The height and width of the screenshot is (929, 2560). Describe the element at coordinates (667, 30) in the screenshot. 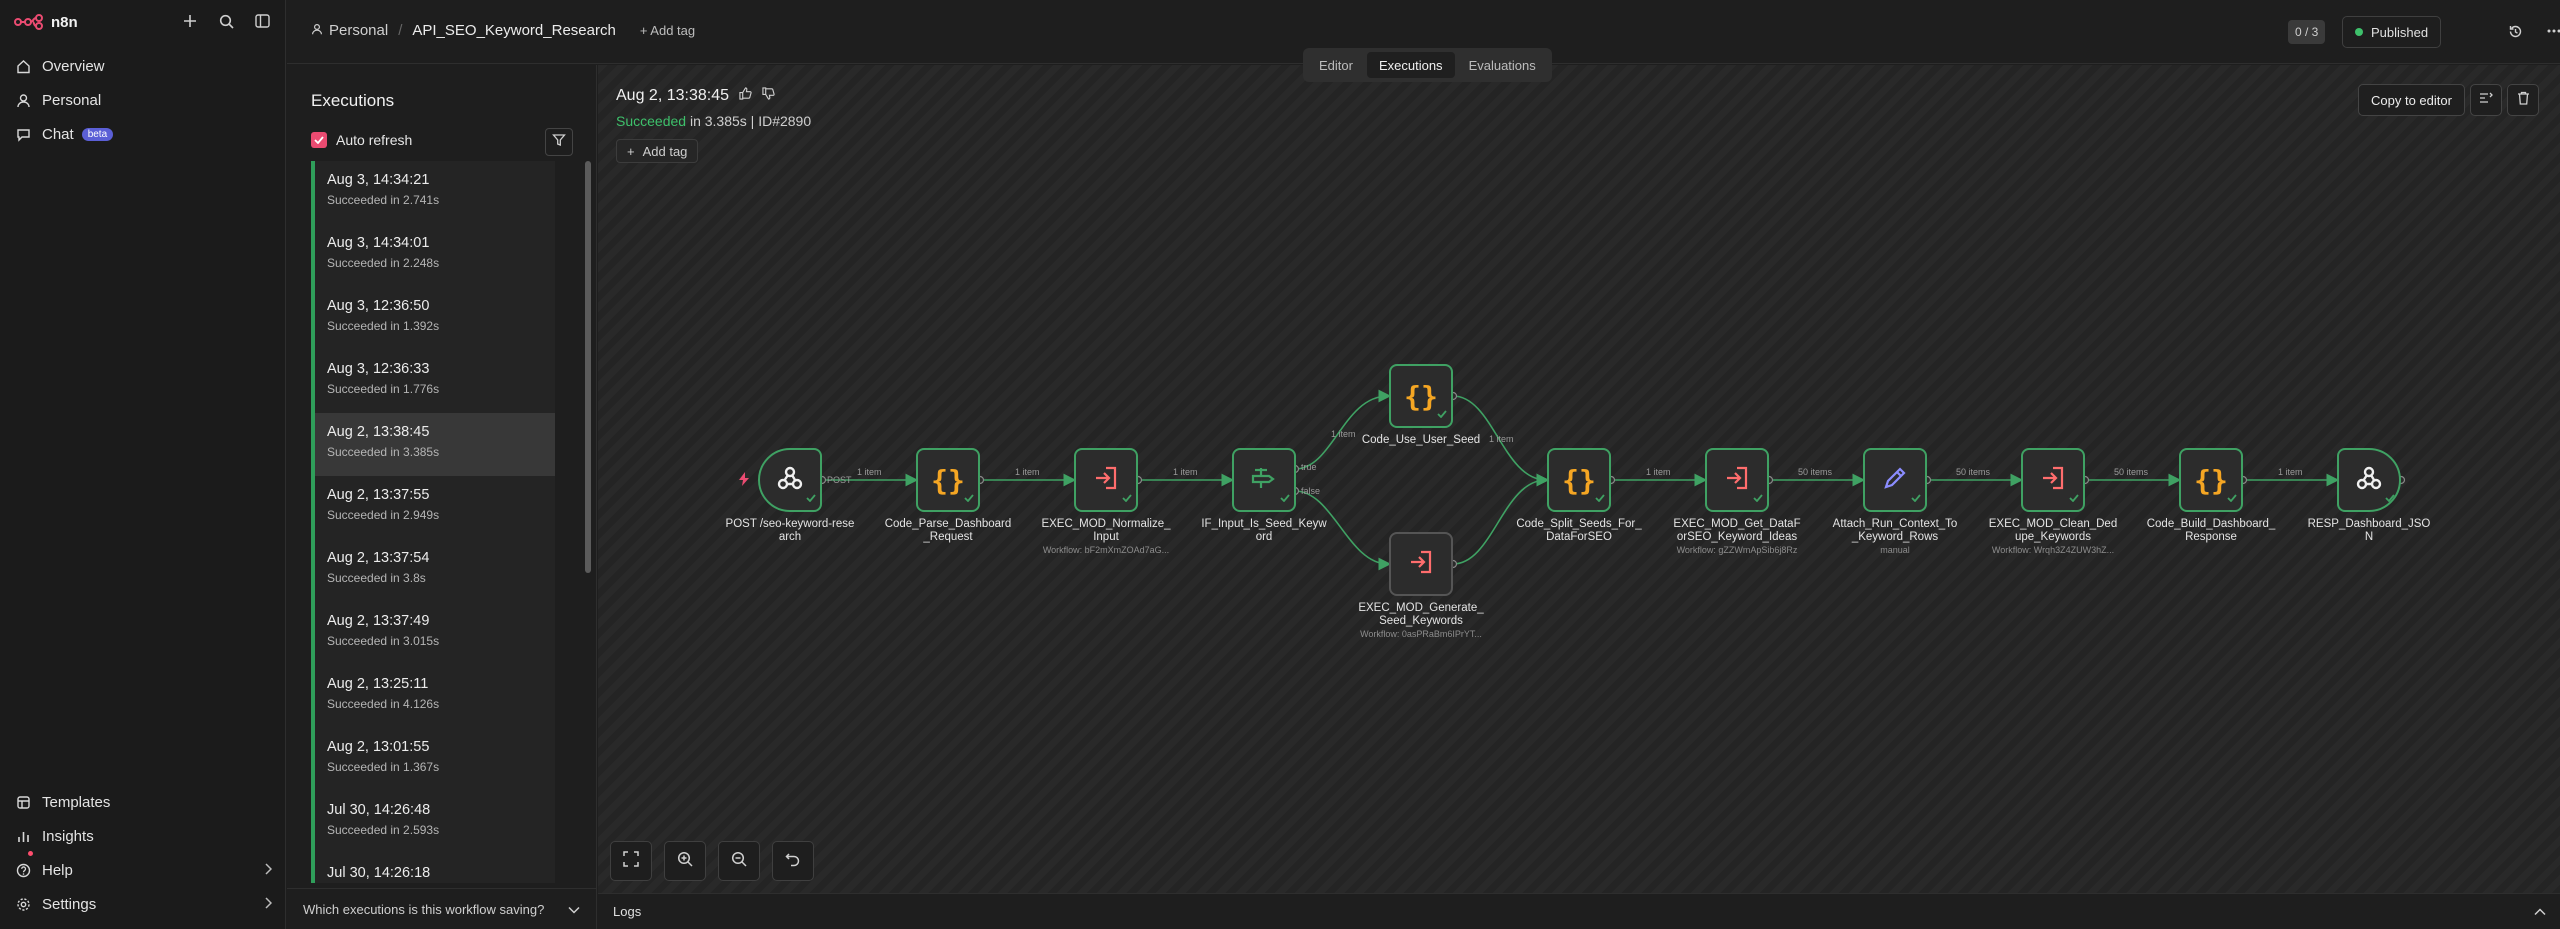

I see `add-tag-button: + Add tag` at that location.